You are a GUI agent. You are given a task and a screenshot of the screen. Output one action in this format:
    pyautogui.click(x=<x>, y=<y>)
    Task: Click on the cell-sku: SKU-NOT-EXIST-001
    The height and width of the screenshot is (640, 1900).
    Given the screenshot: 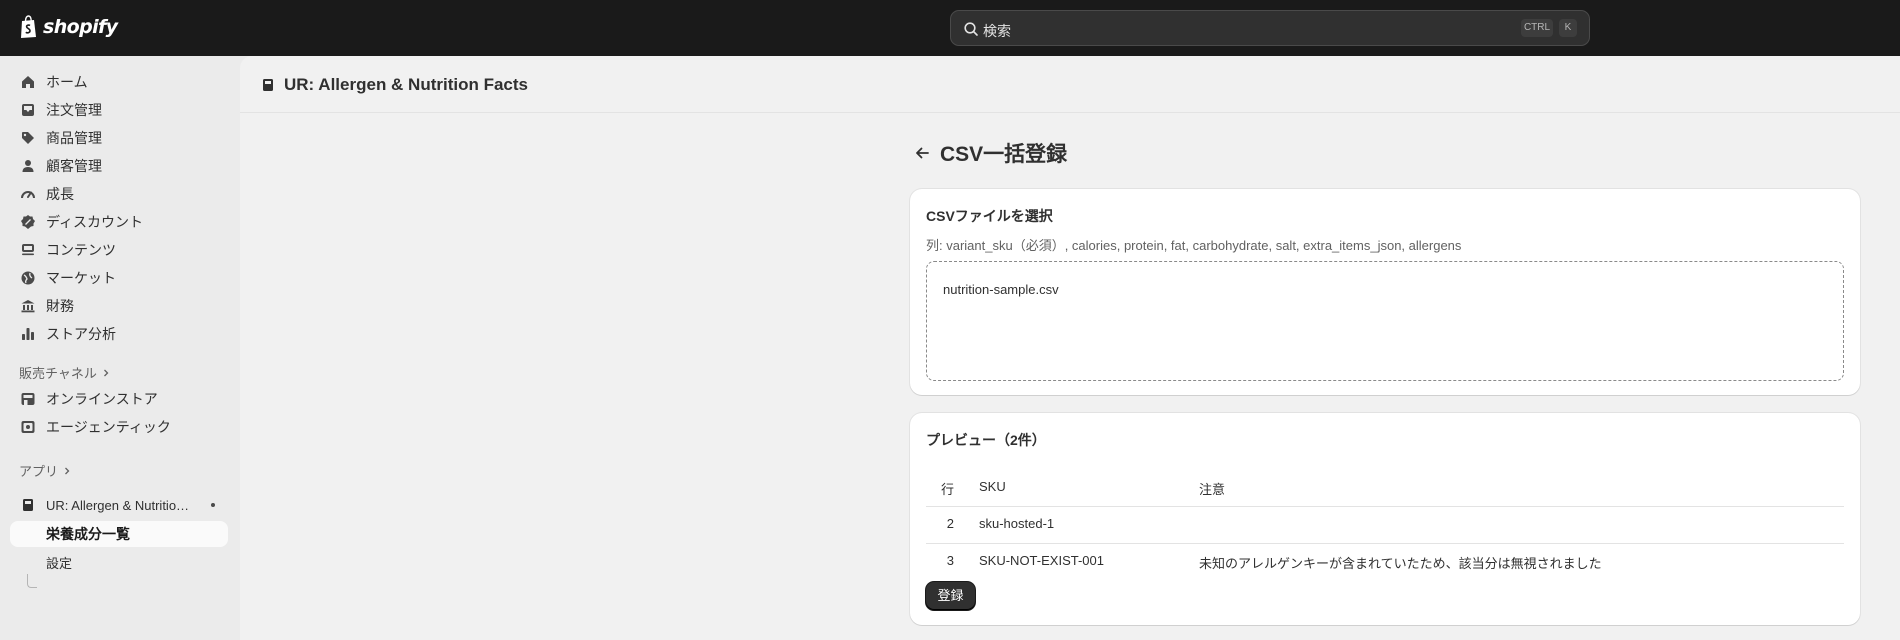 What is the action you would take?
    pyautogui.click(x=1041, y=560)
    